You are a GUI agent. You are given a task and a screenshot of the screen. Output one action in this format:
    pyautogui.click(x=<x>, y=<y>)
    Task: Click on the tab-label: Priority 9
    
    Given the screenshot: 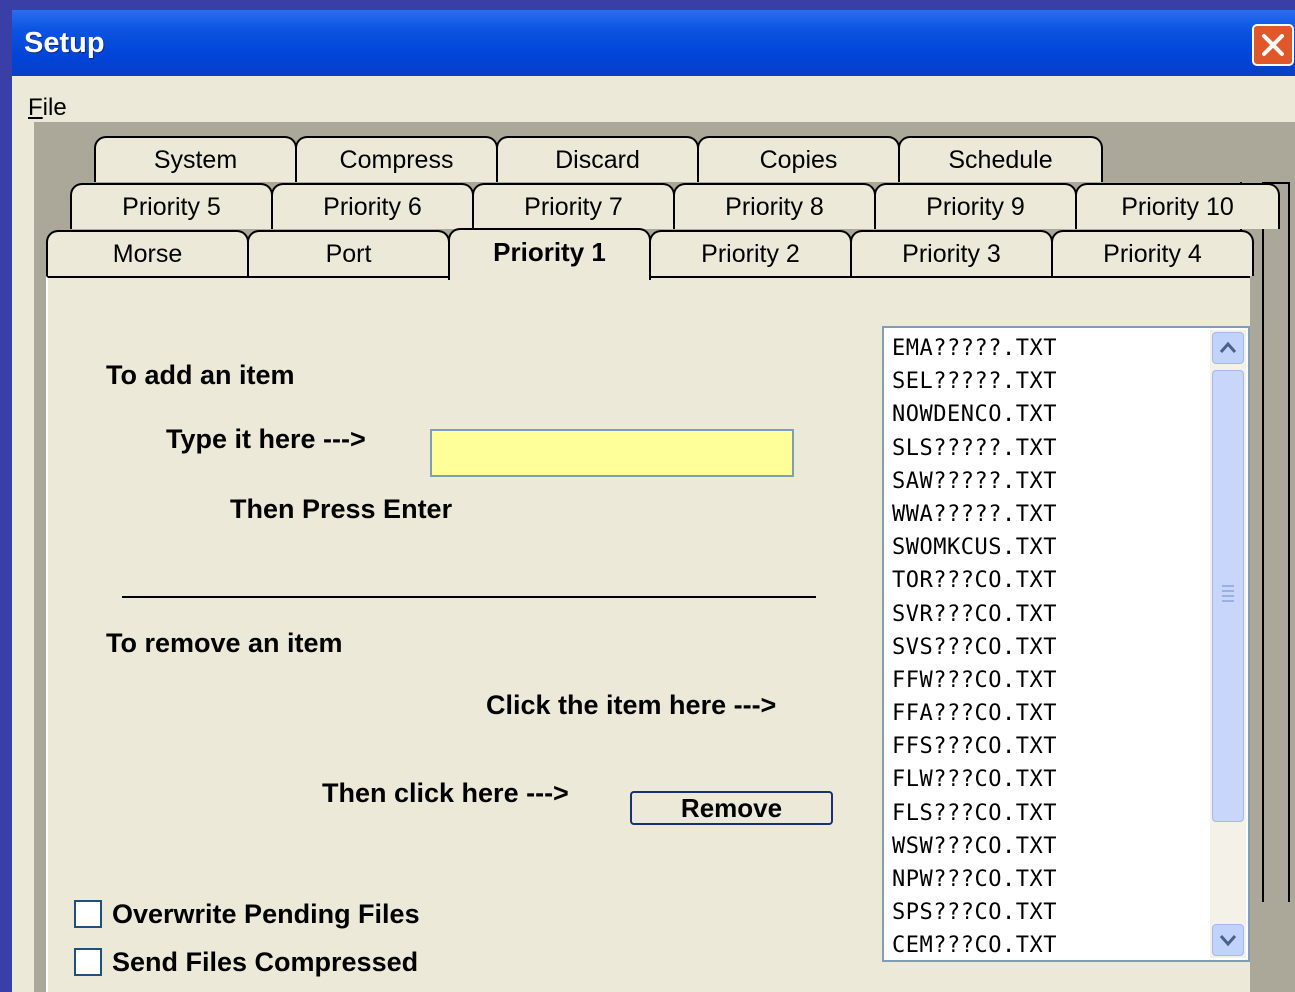 What is the action you would take?
    pyautogui.click(x=975, y=207)
    